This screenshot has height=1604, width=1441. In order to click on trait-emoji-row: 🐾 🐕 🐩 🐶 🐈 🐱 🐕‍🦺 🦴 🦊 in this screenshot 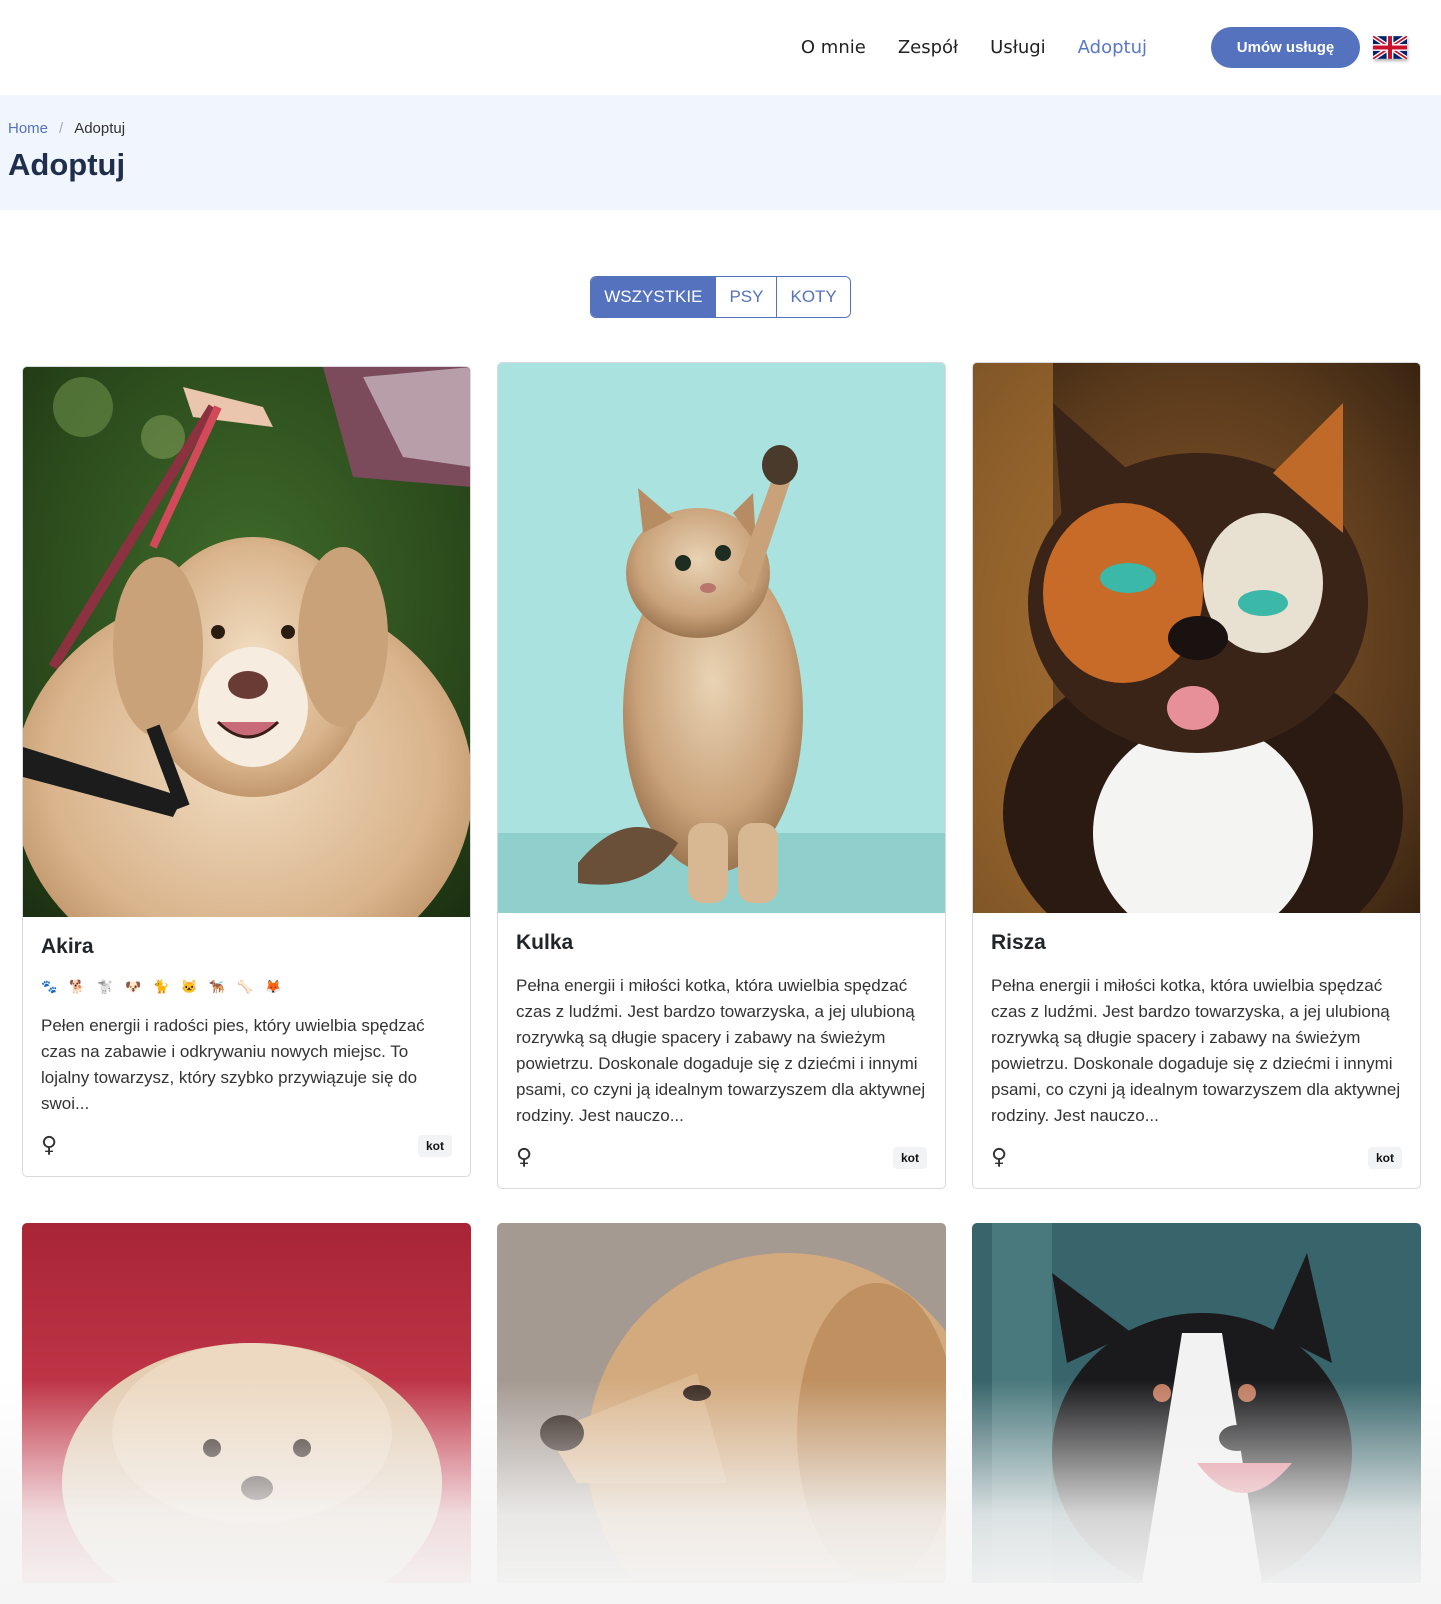, I will do `click(246, 987)`.